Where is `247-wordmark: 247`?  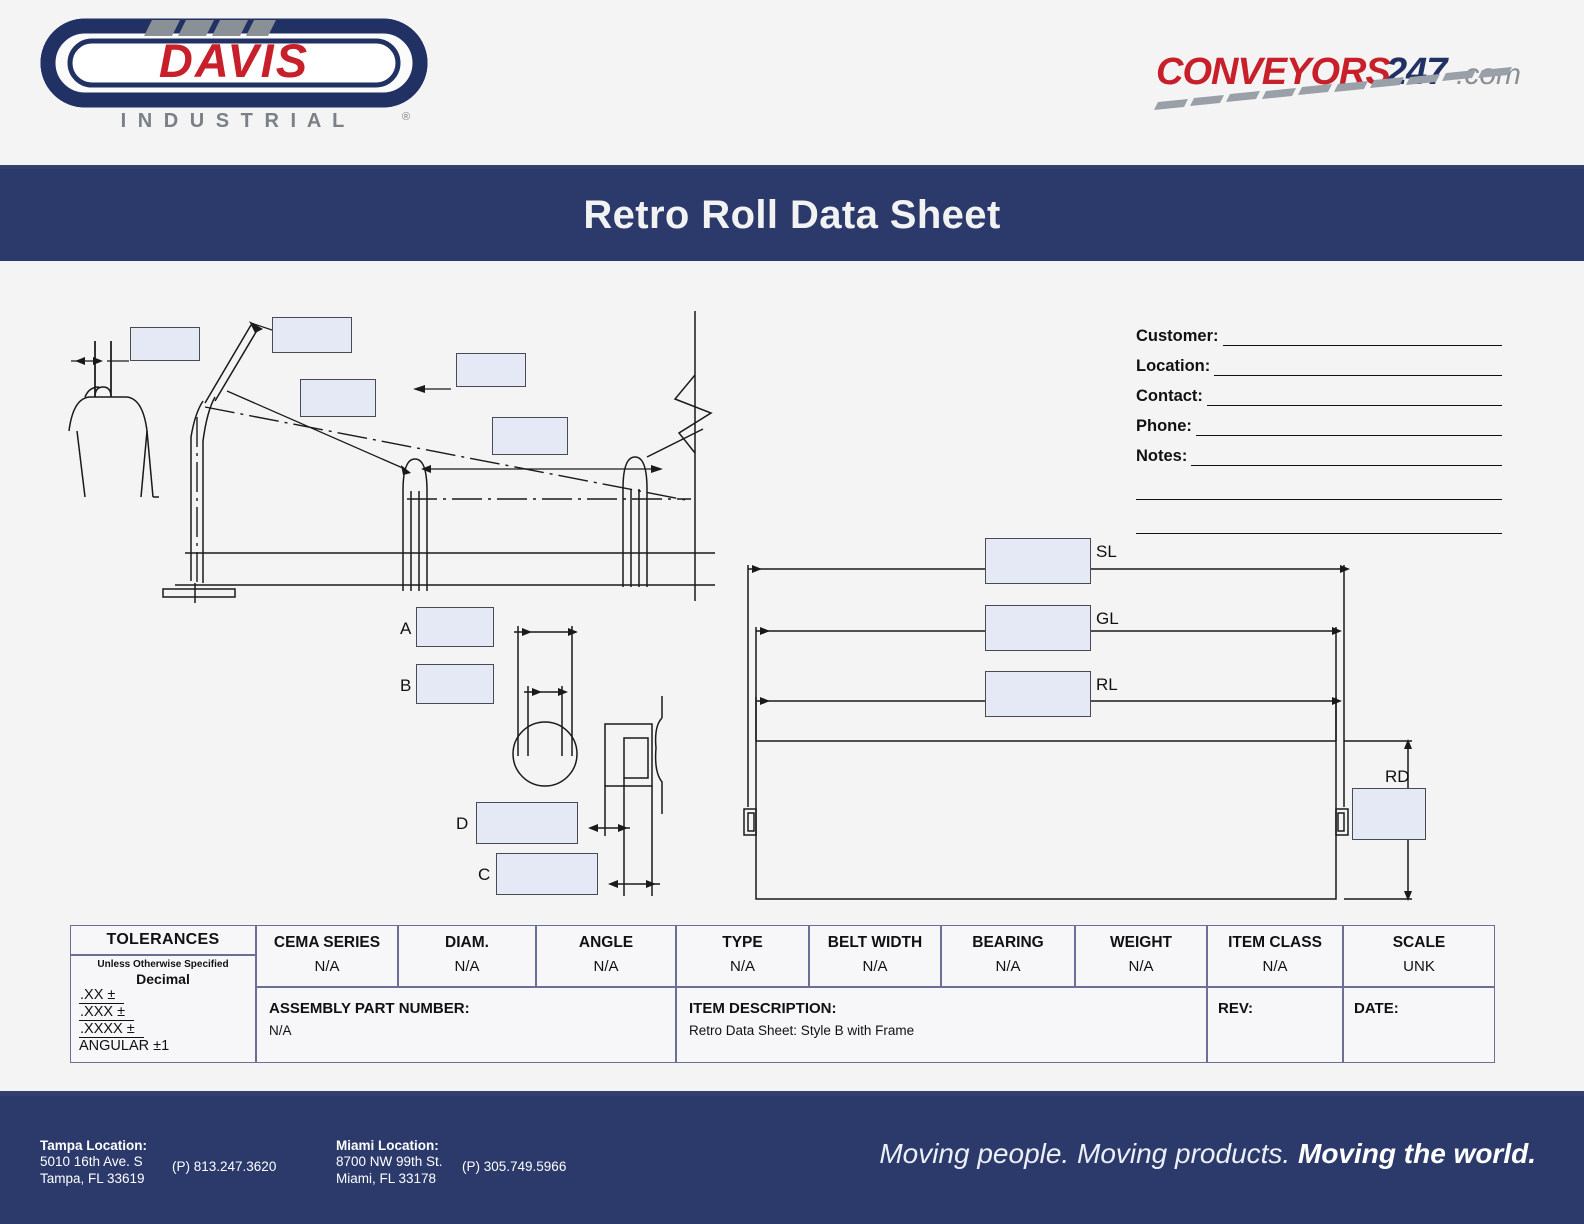 247-wordmark: 247 is located at coordinates (1417, 72).